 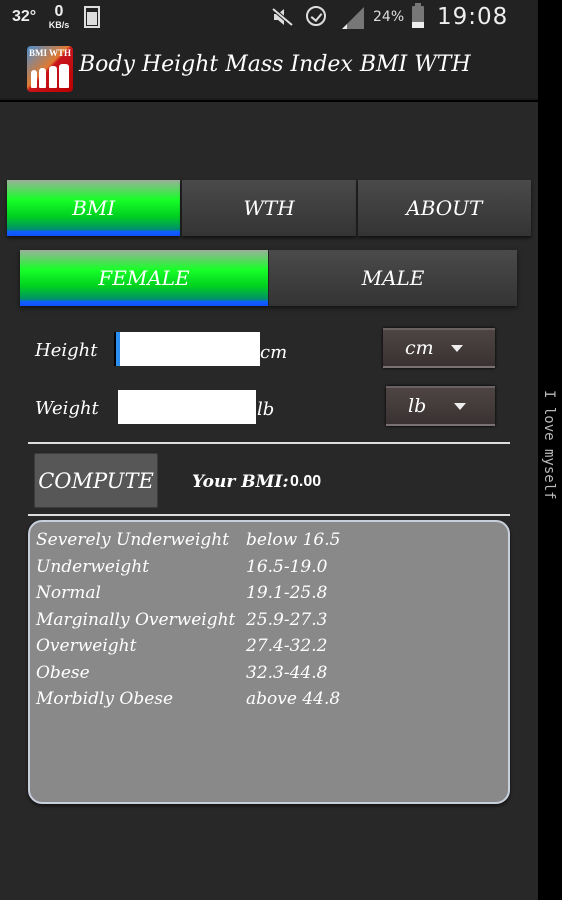 I want to click on category-name: Underweight, so click(x=93, y=567).